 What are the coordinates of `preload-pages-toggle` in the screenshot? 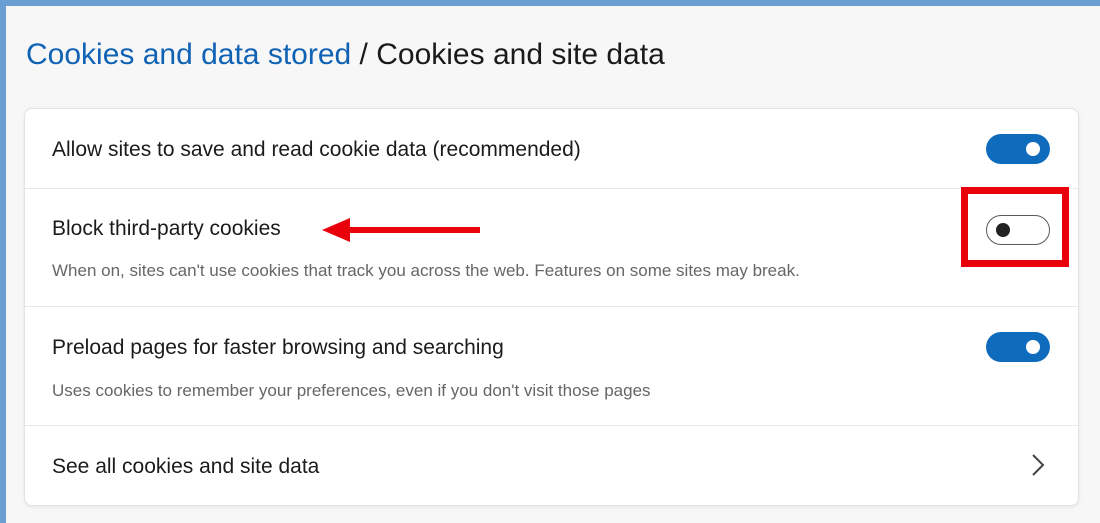 It's located at (1018, 347).